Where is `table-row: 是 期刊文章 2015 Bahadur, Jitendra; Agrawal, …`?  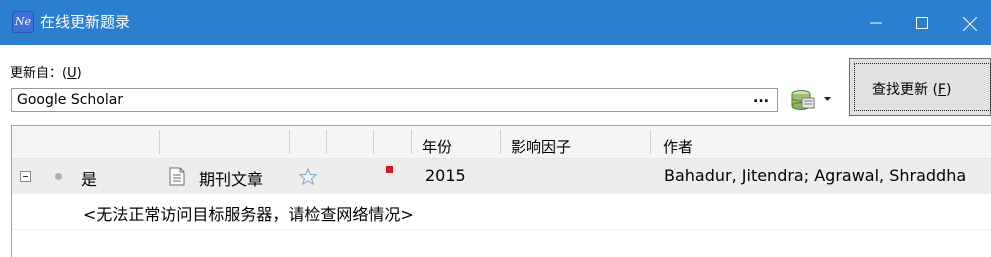 table-row: 是 期刊文章 2015 Bahadur, Jitendra; Agrawal, … is located at coordinates (501, 176).